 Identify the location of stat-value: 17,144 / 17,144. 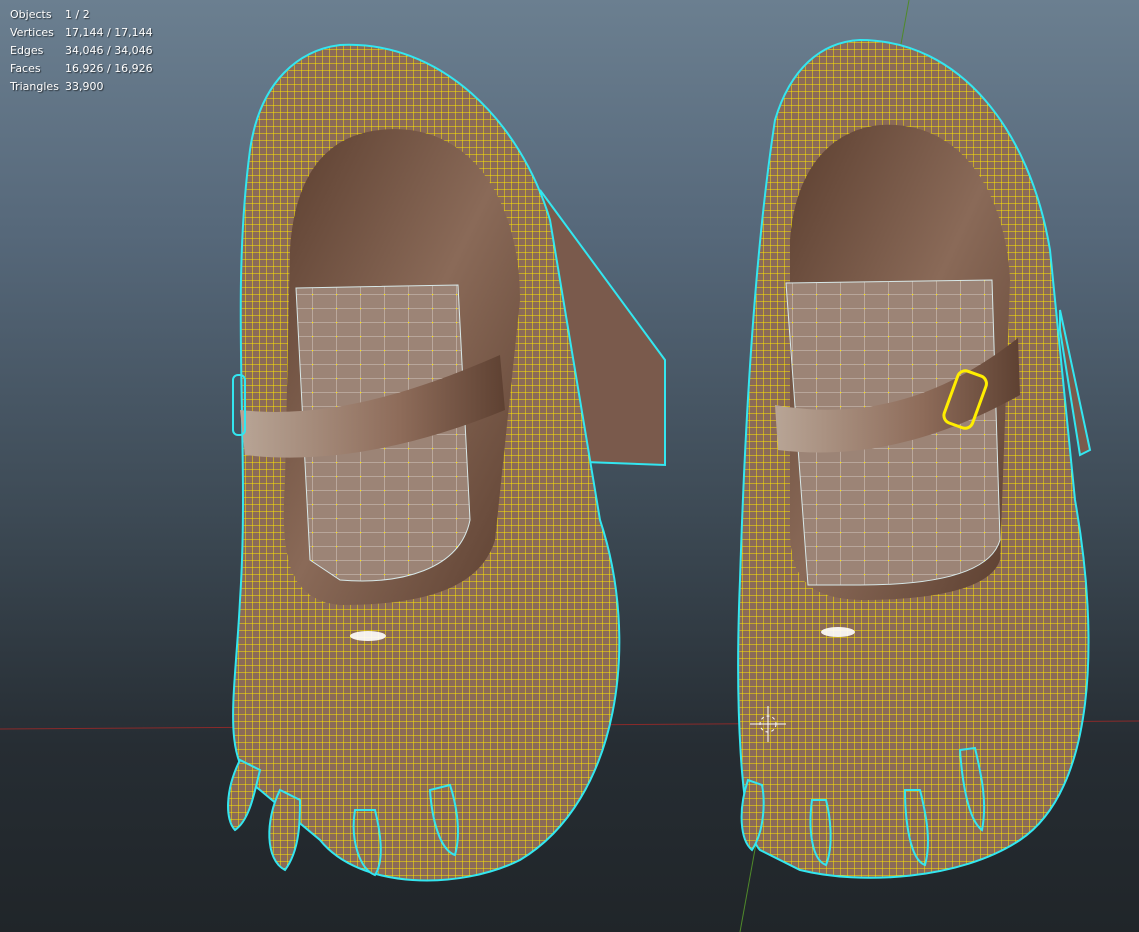
(109, 32).